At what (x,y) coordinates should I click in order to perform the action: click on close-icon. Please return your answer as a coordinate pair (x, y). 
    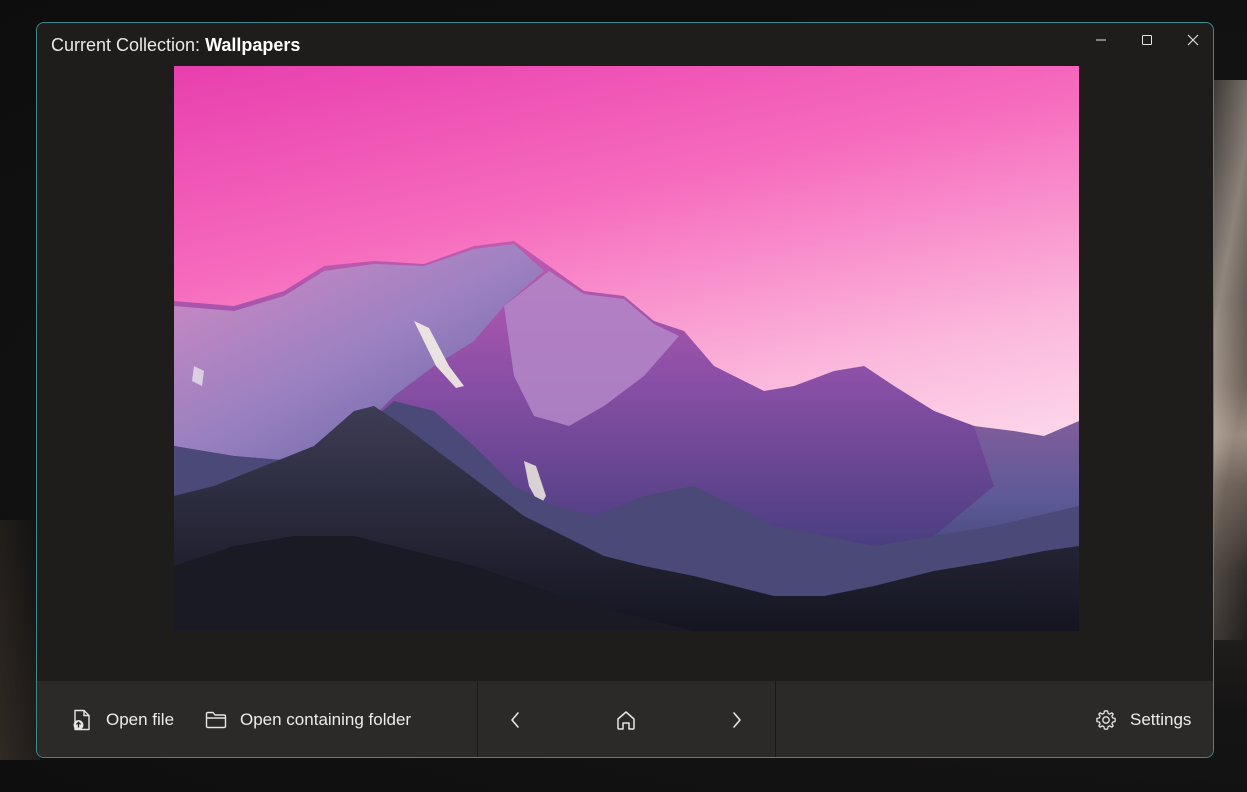
    Looking at the image, I should click on (1193, 40).